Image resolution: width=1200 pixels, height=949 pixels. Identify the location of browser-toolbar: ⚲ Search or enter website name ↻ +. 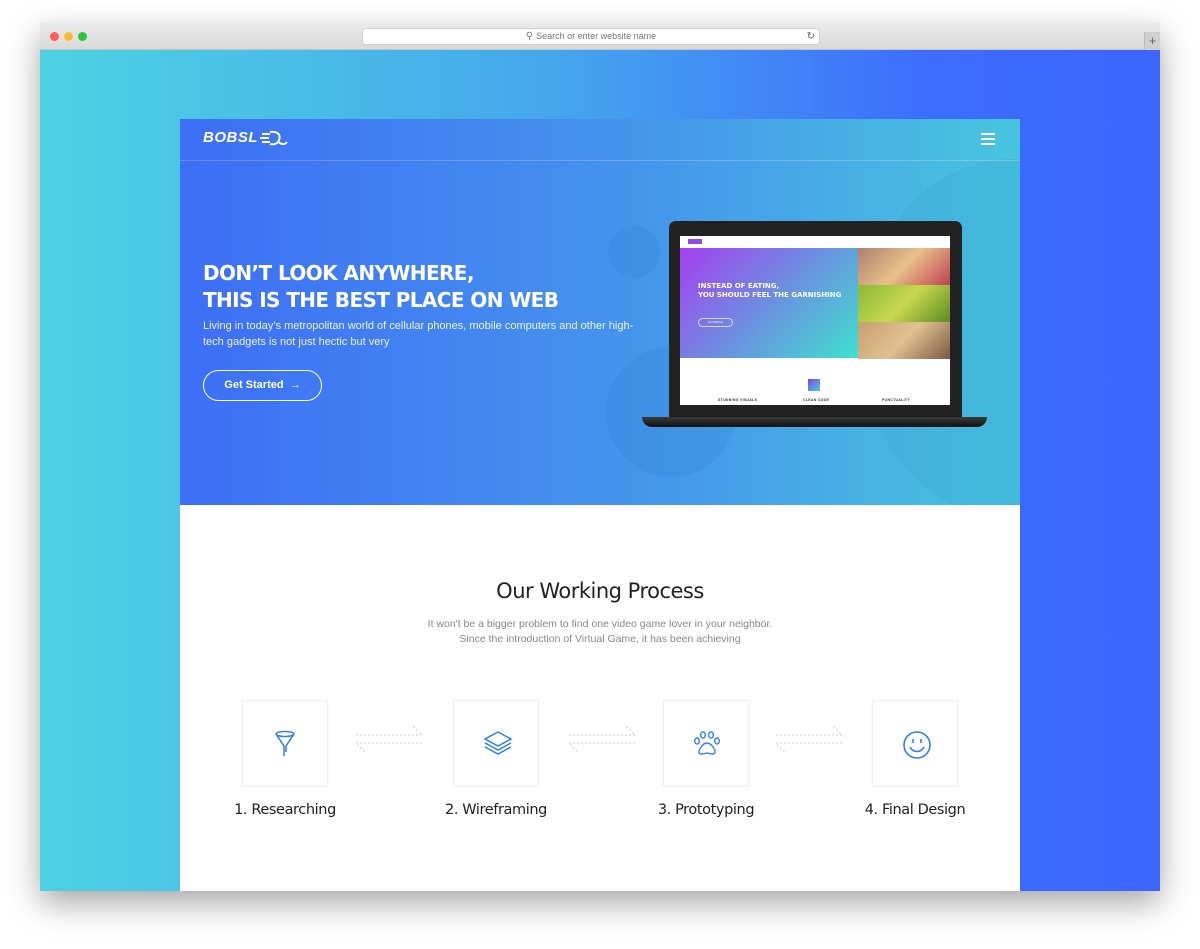
(600, 36).